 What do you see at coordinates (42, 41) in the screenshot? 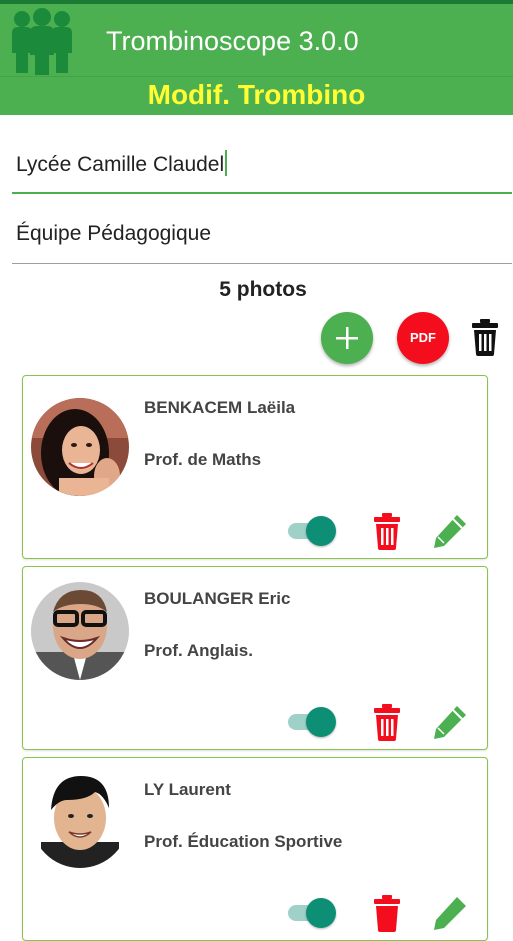
I see `people-group-icon` at bounding box center [42, 41].